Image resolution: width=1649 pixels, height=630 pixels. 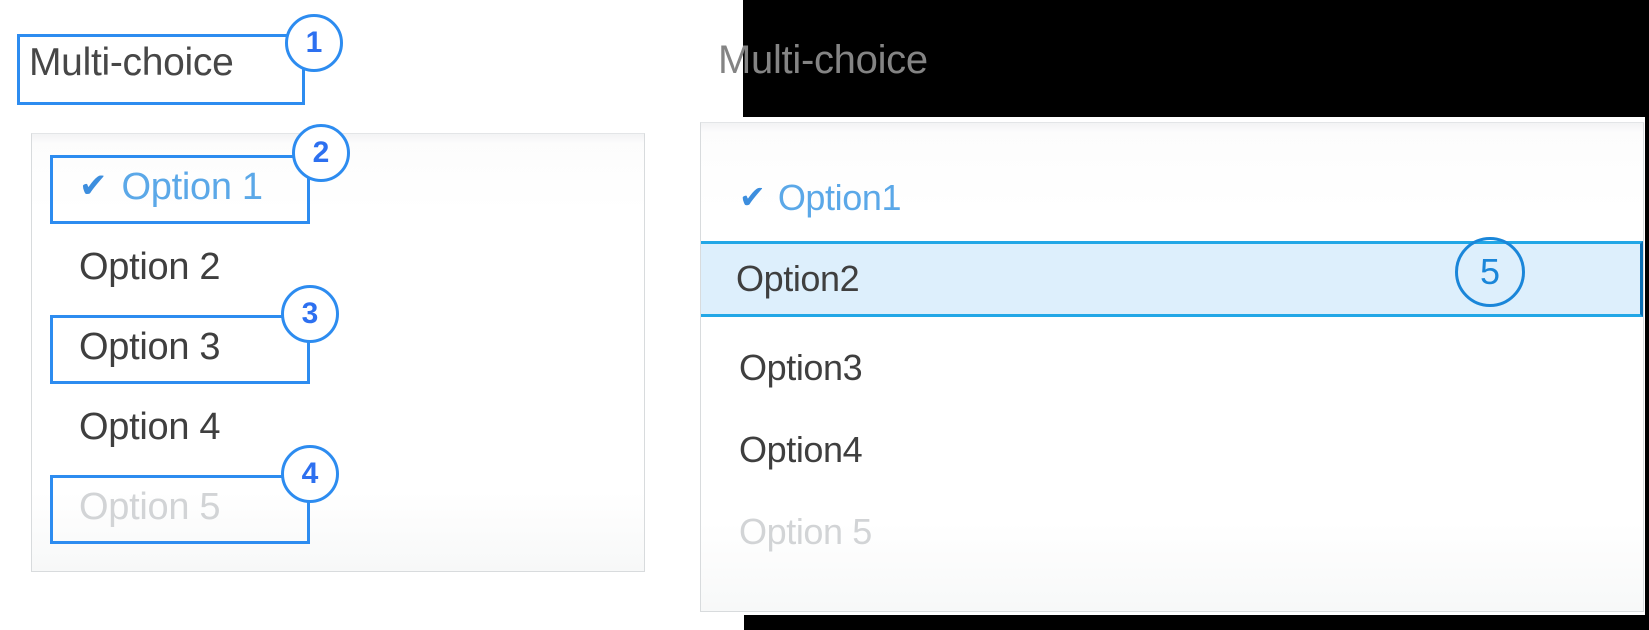 I want to click on annotation-callout-2-number: 2, so click(x=321, y=152).